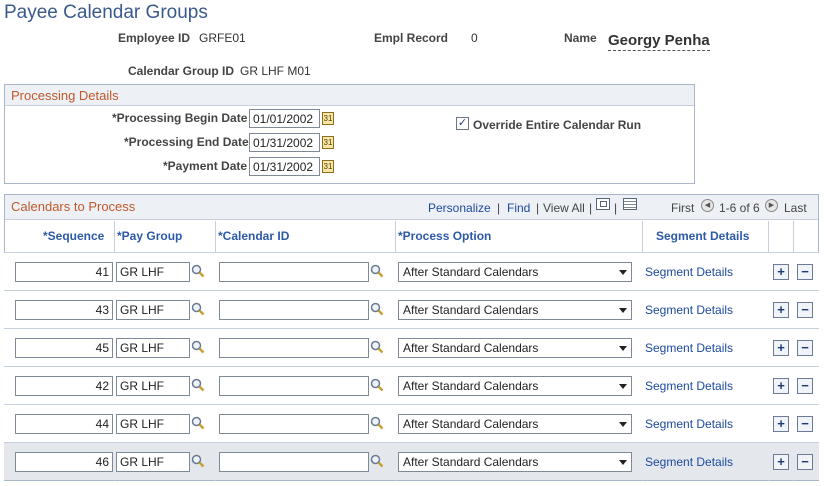 This screenshot has height=486, width=824. Describe the element at coordinates (284, 166) in the screenshot. I see `payment-date-input: 01/31/2002` at that location.